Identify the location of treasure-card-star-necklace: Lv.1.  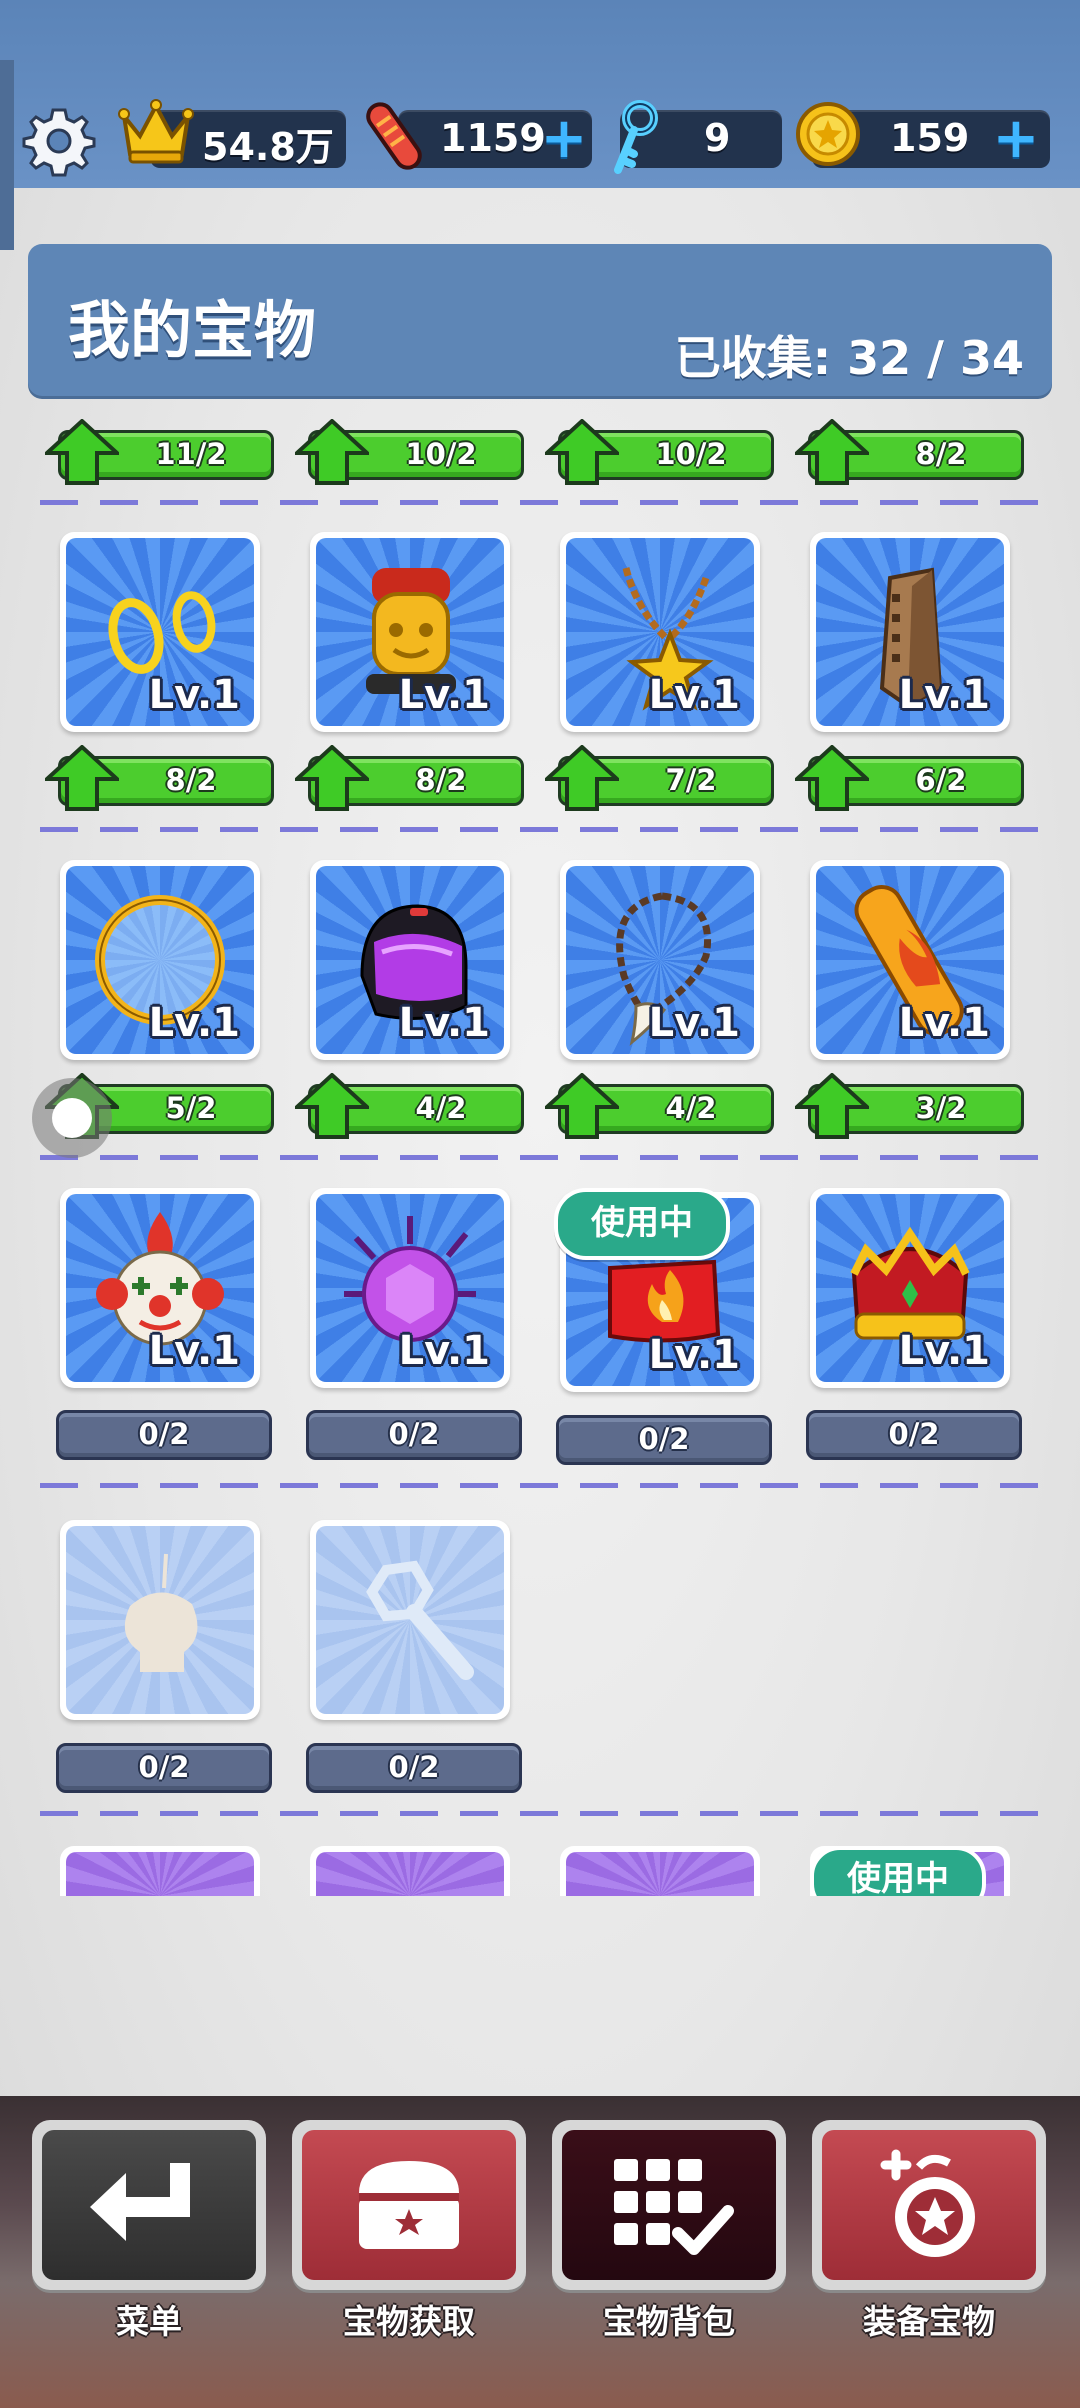
(660, 632).